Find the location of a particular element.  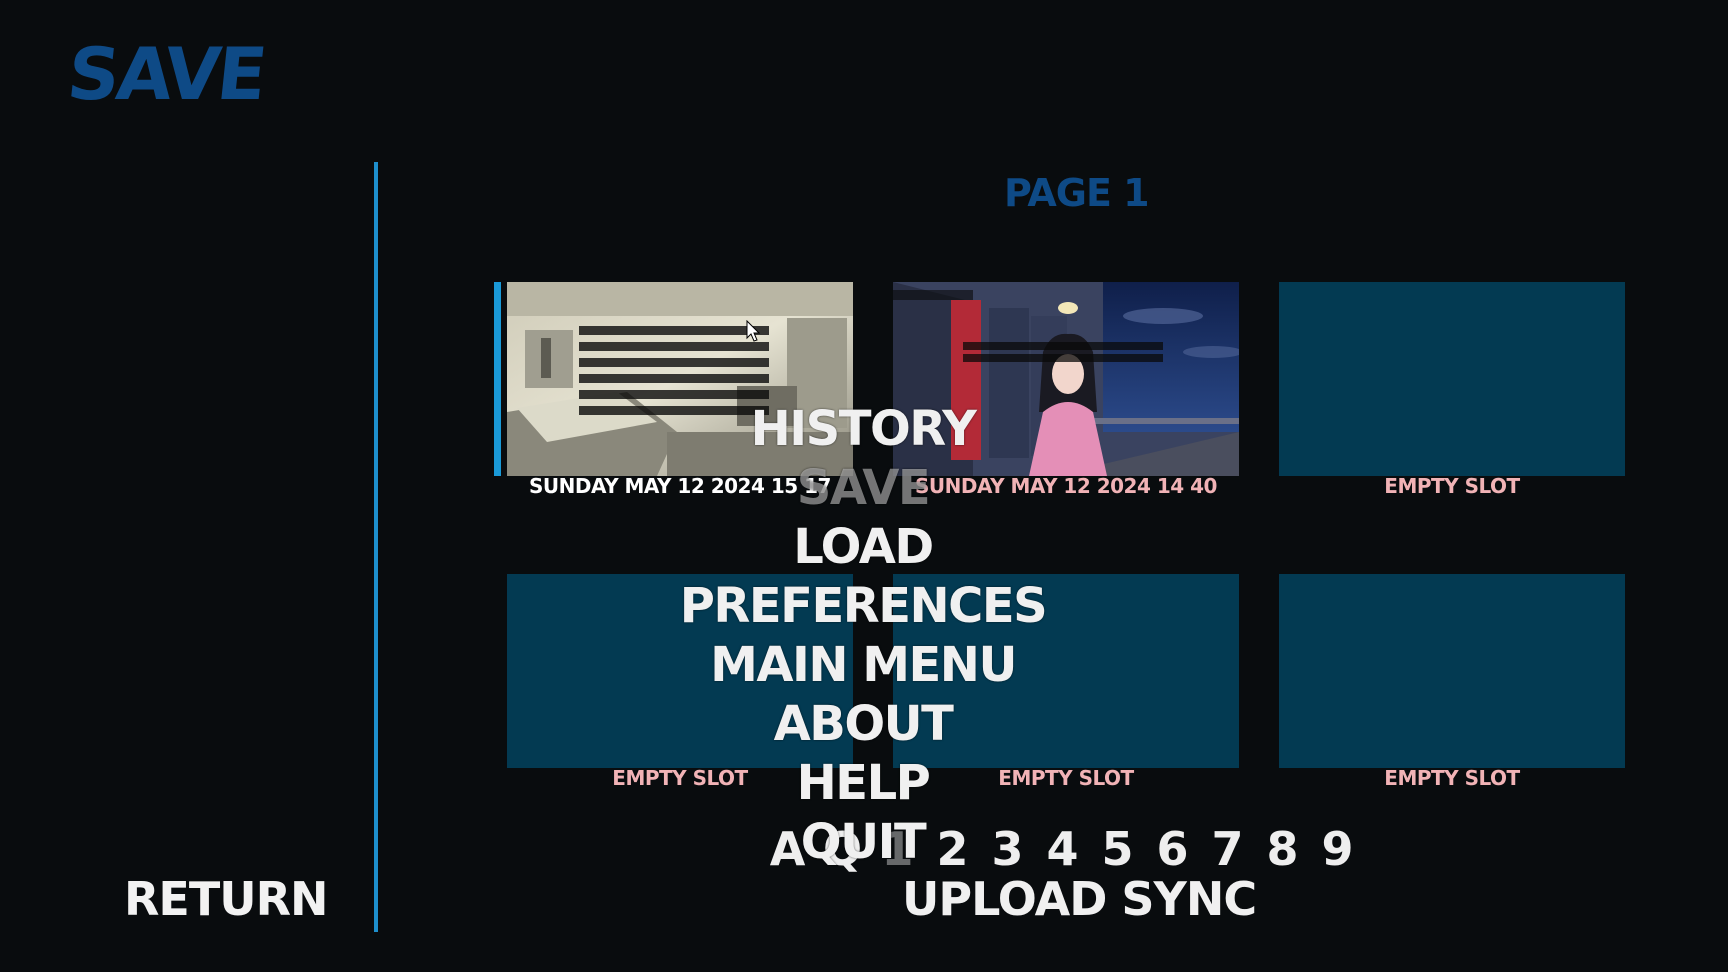

nav-load: LOAD is located at coordinates (863, 547).